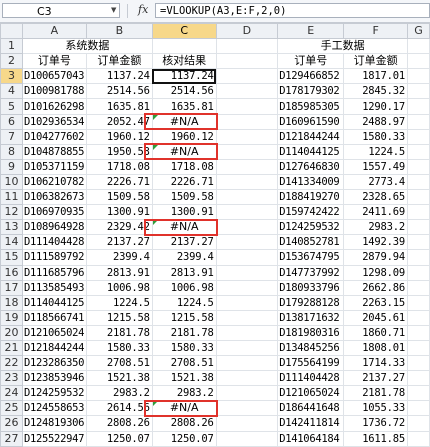  What do you see at coordinates (184, 31) in the screenshot?
I see `column-header-c: C` at bounding box center [184, 31].